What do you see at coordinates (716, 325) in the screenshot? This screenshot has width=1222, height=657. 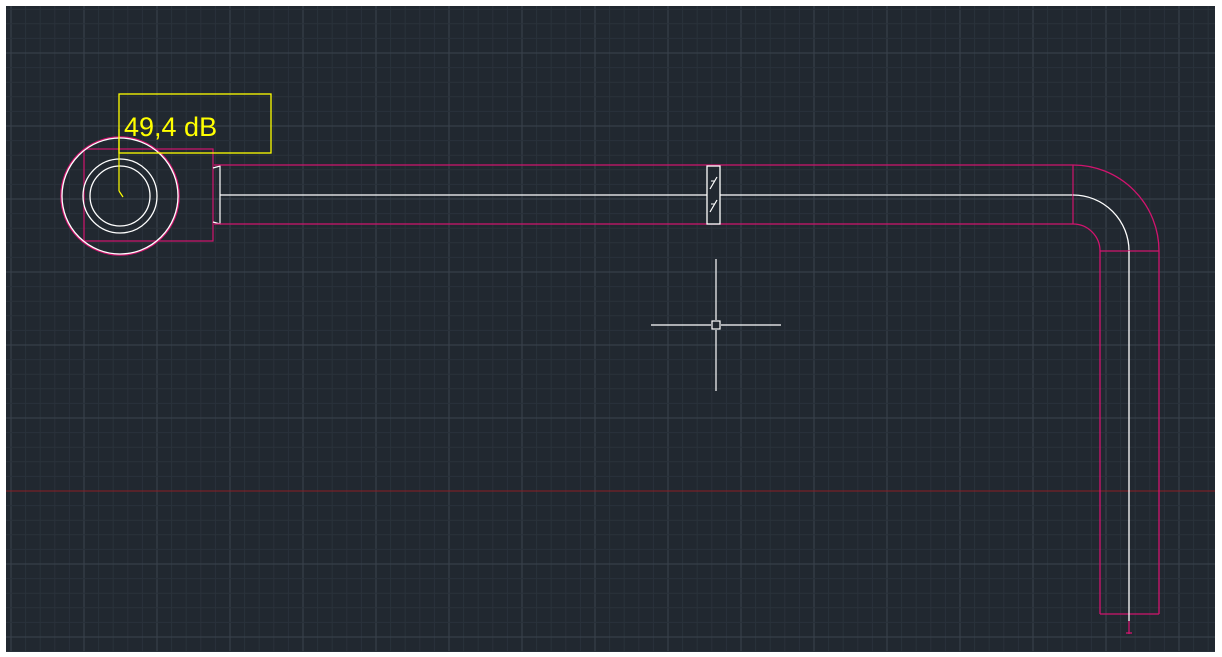 I see `crosshair-cursor-icon` at bounding box center [716, 325].